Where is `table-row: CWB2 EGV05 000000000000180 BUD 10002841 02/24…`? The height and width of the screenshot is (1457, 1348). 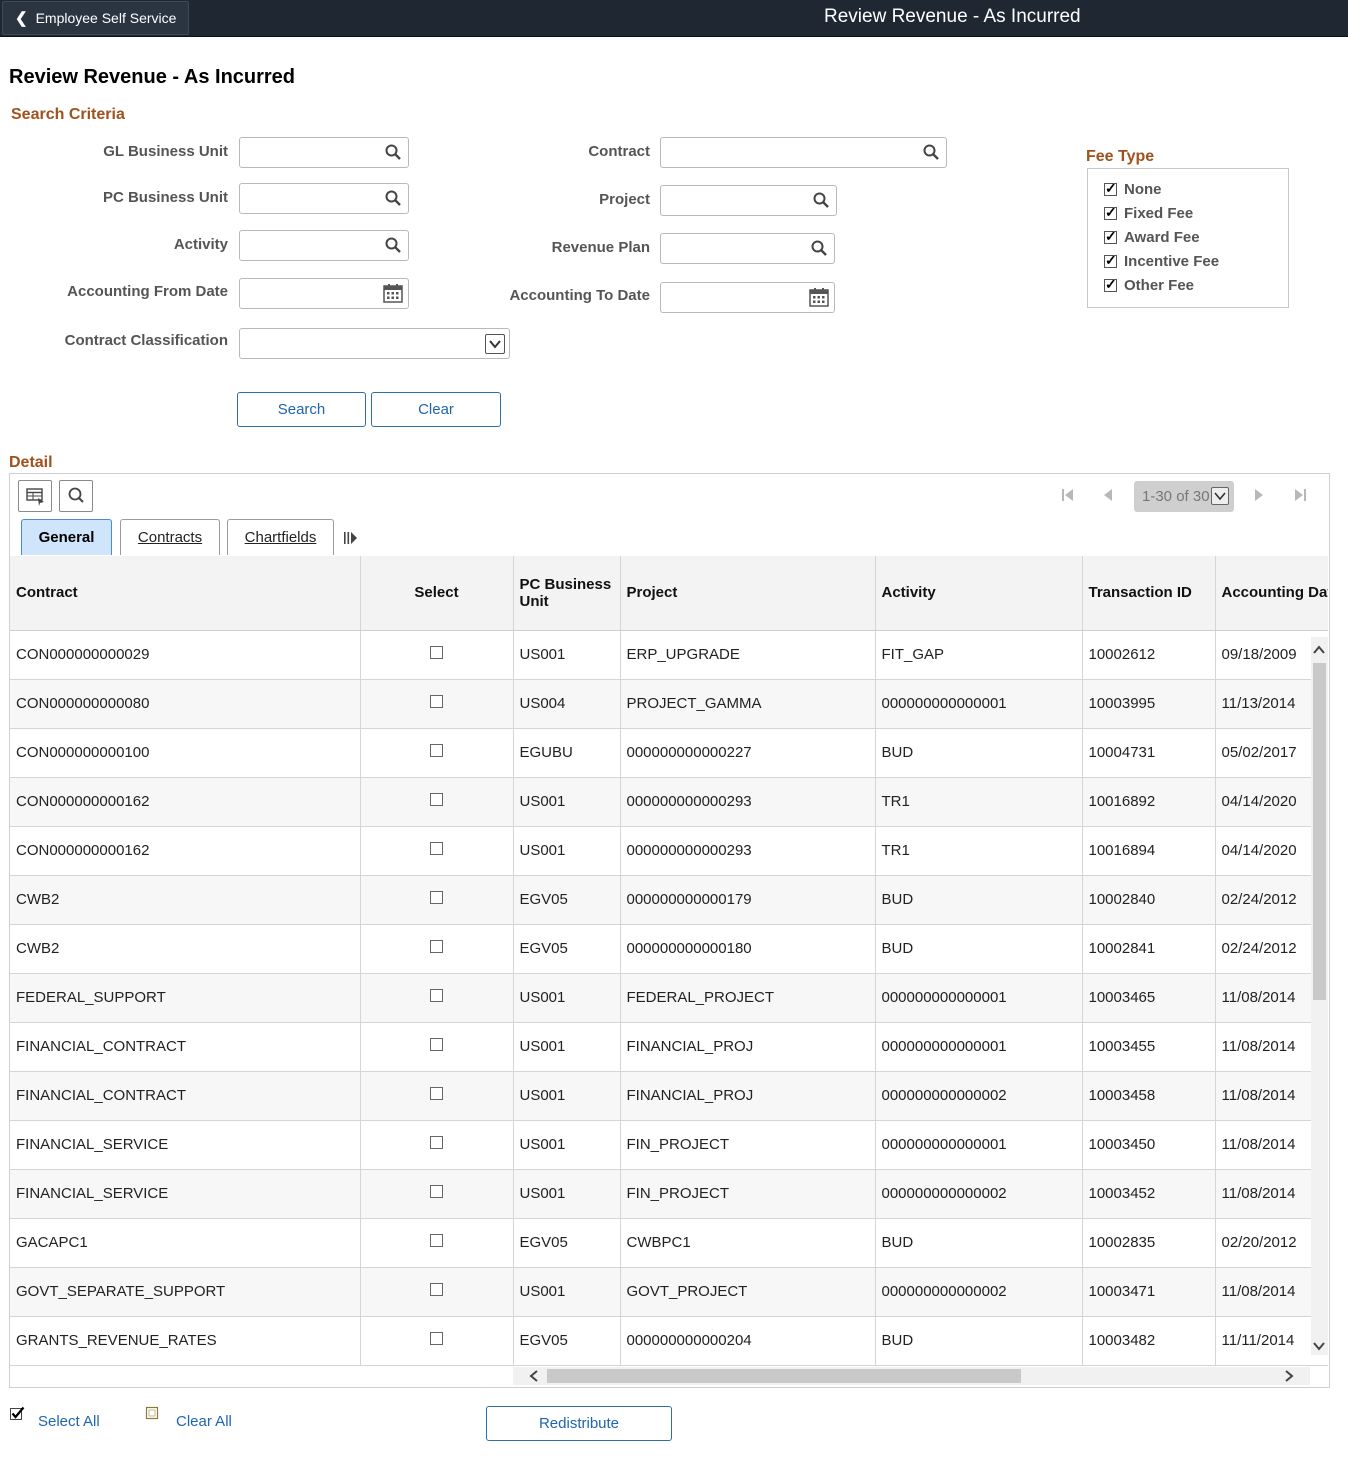
table-row: CWB2 EGV05 000000000000180 BUD 10002841 02/24… is located at coordinates (669, 949).